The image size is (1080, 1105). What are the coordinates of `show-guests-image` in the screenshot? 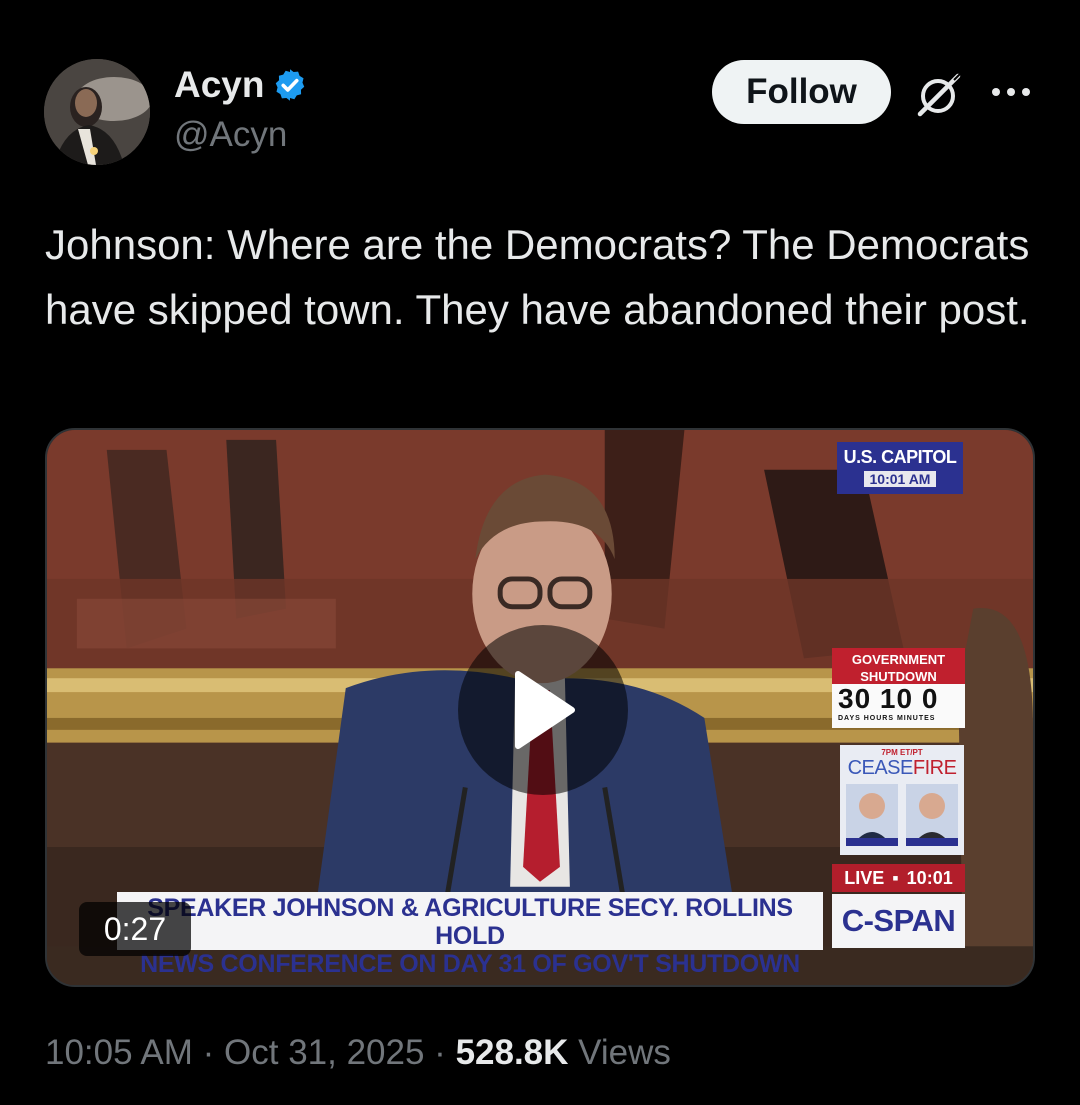 It's located at (902, 815).